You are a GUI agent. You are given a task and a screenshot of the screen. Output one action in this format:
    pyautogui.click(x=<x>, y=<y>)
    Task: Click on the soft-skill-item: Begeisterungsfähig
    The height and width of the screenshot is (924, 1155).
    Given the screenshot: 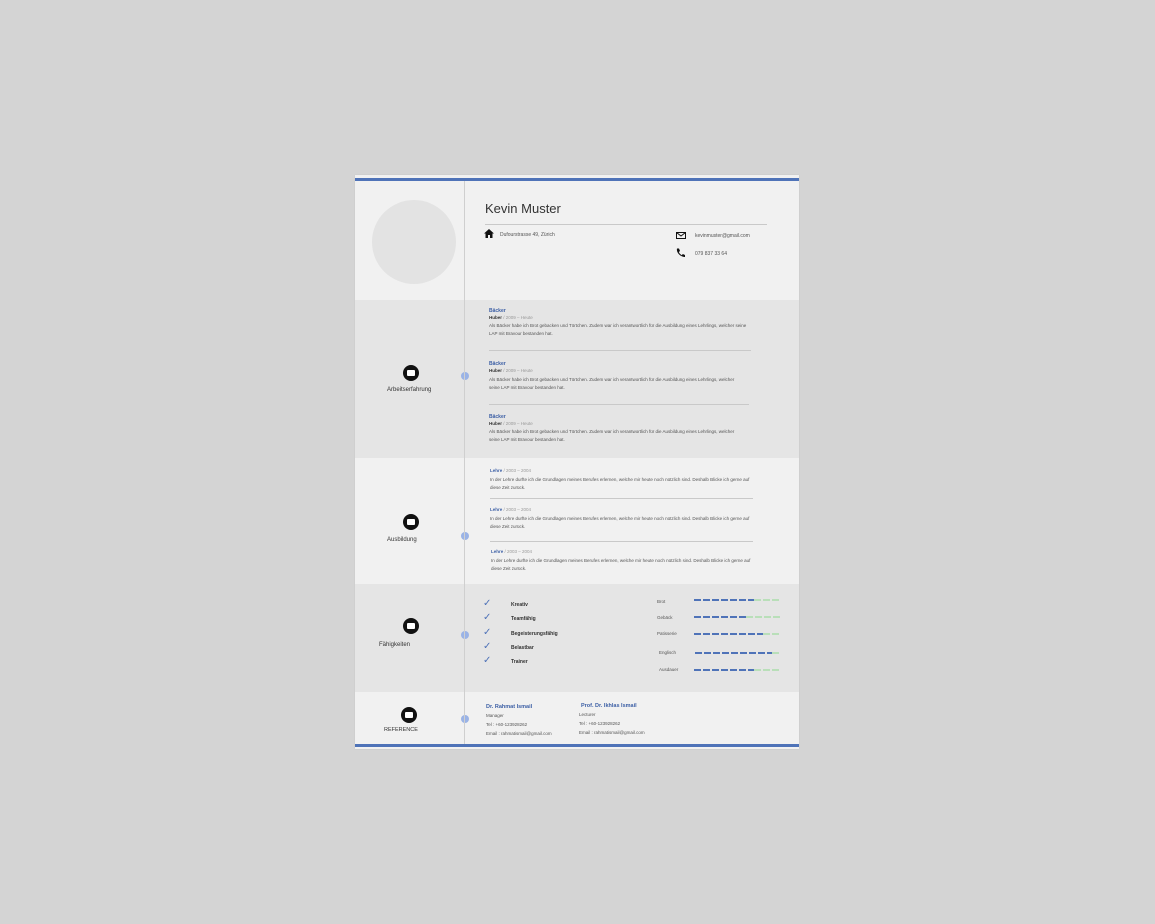 What is the action you would take?
    pyautogui.click(x=534, y=634)
    